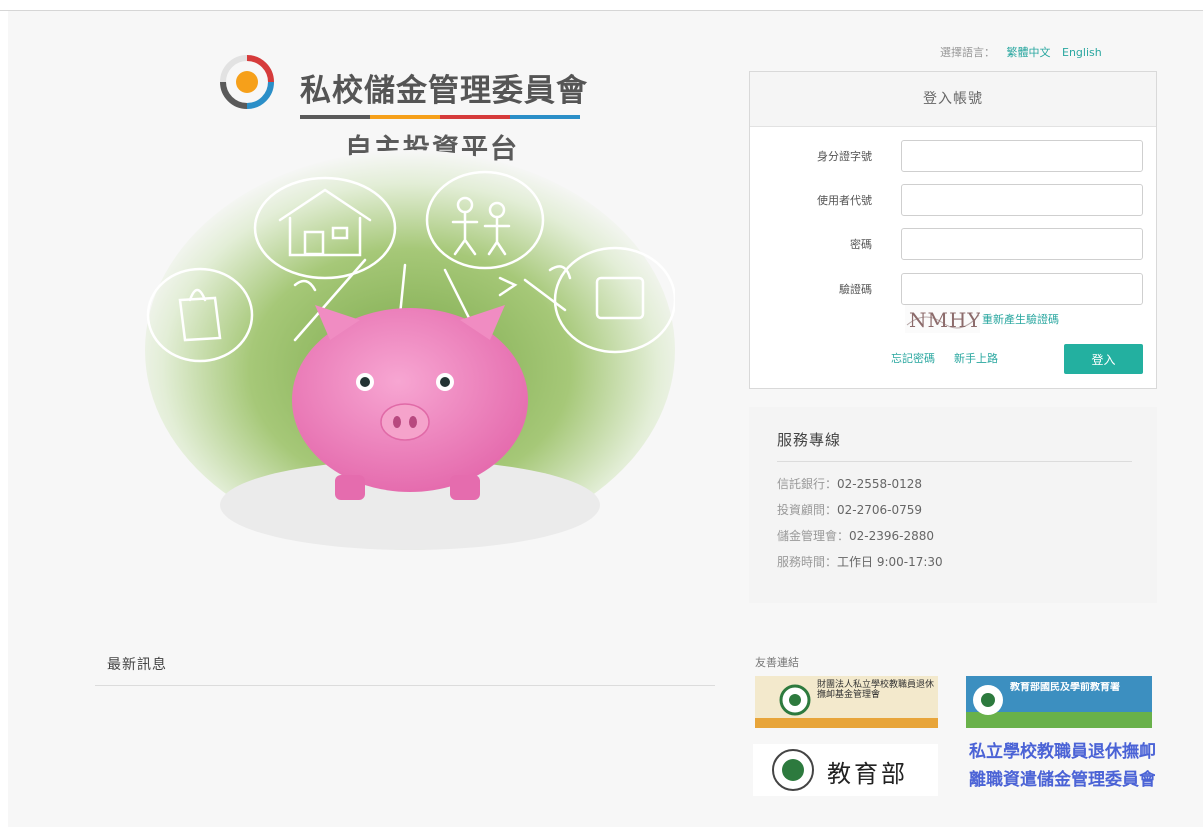  I want to click on banner-k12-text: 教育部國民及學前教育署, so click(1065, 687).